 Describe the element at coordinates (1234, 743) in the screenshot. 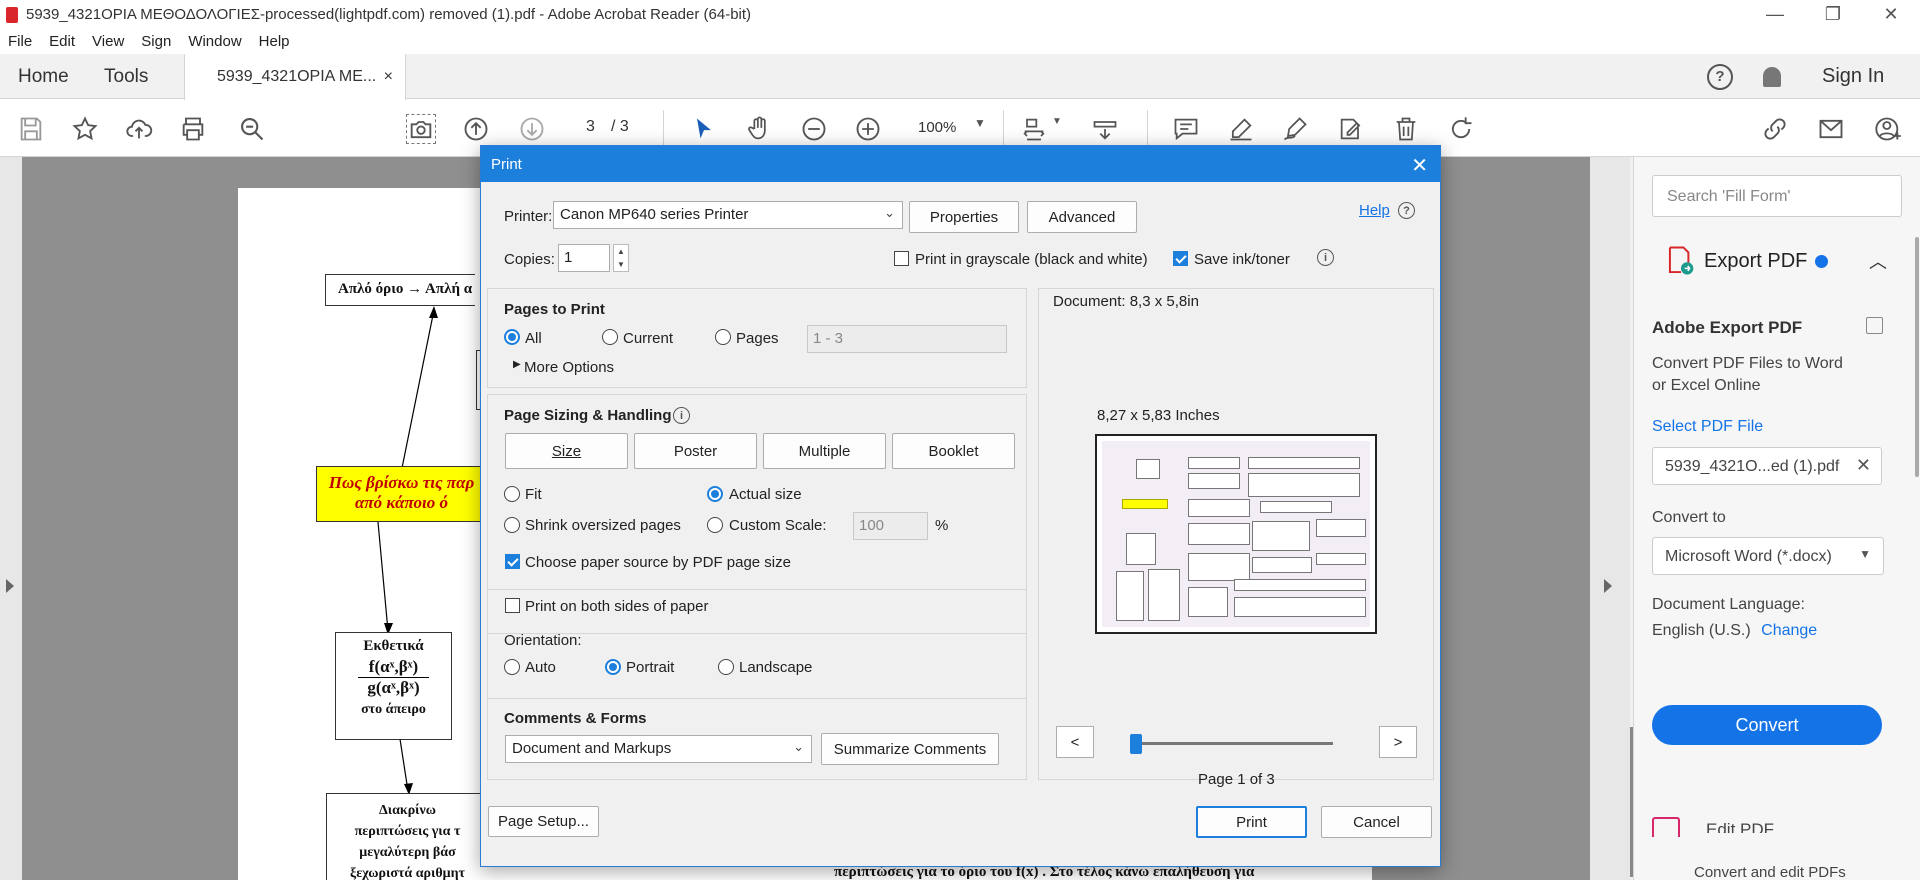

I see `preview-page-slider` at that location.